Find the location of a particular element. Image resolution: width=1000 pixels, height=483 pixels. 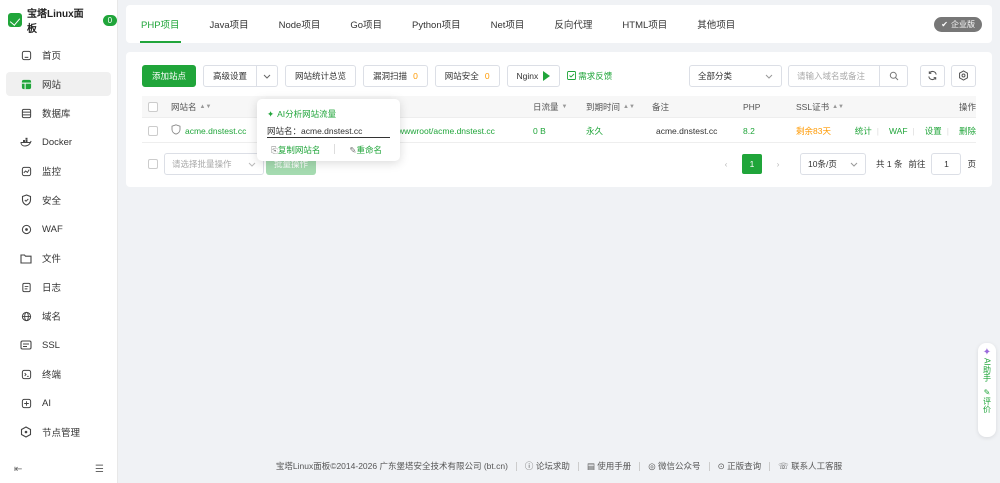

nginx-button: Nginx is located at coordinates (533, 76).